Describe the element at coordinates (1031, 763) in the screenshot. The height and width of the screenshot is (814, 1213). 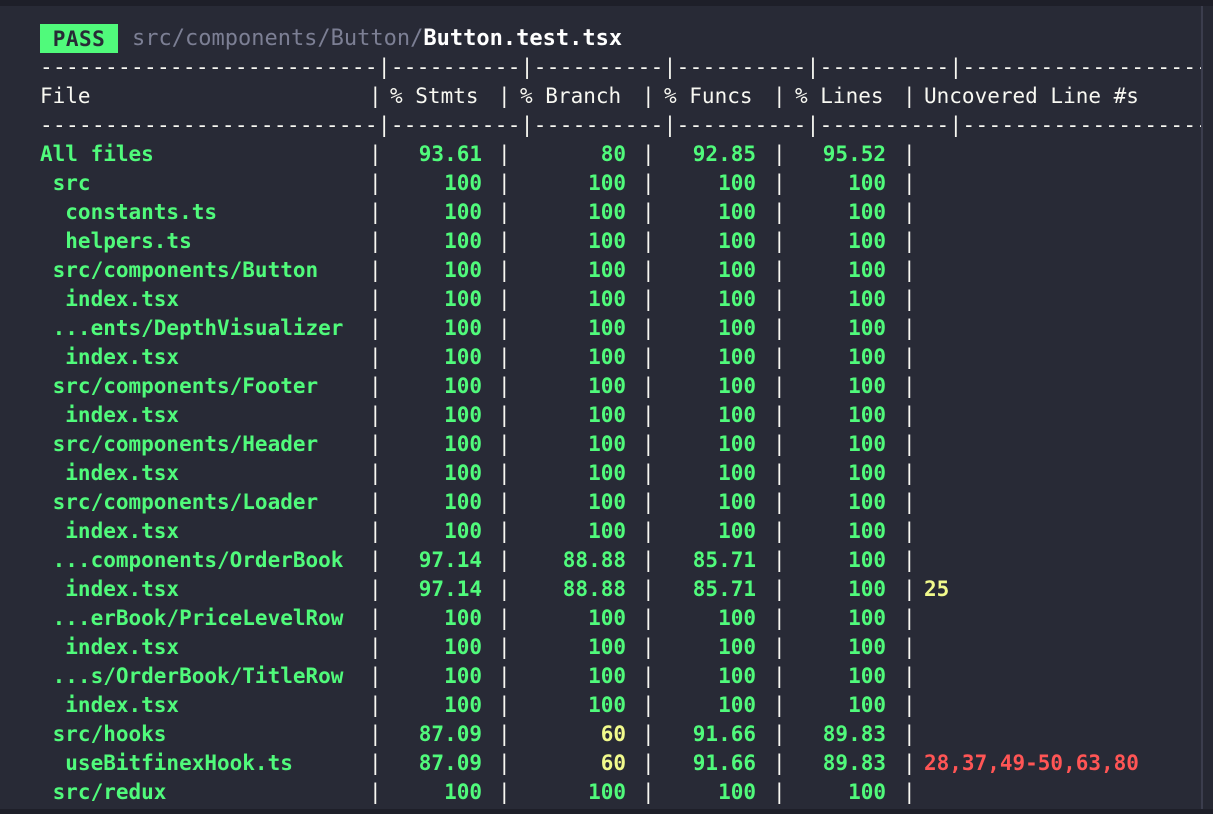
I see `uncovered-lines-cell: 28,37,49-50,63,80` at that location.